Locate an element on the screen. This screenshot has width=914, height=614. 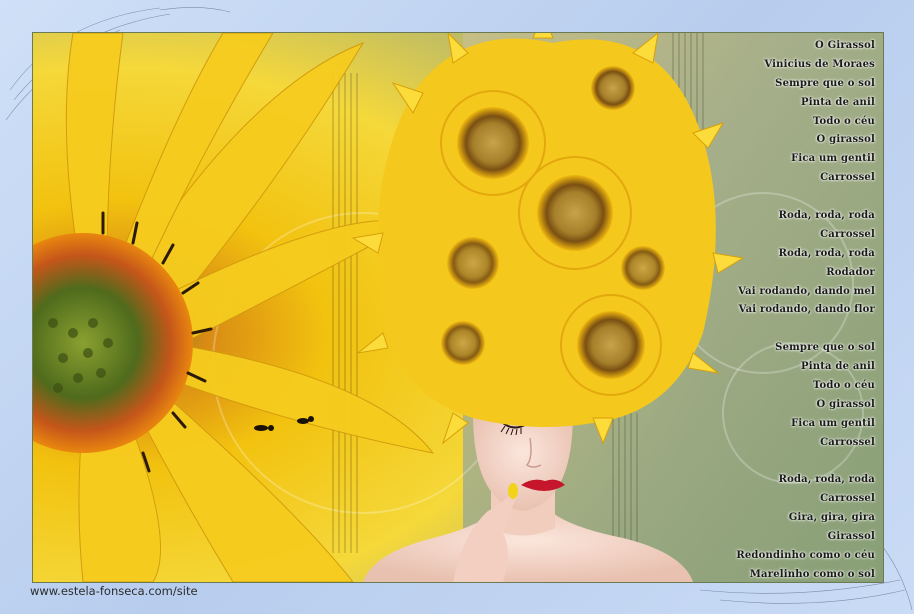
poem-line: Vai rodando, dando mel is located at coordinates (806, 291).